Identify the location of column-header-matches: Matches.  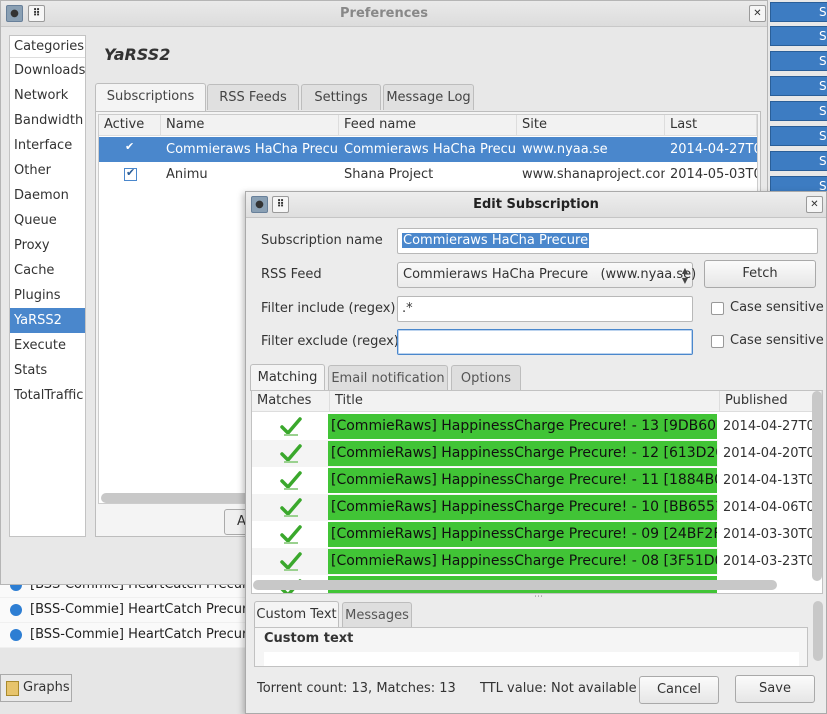
(291, 401).